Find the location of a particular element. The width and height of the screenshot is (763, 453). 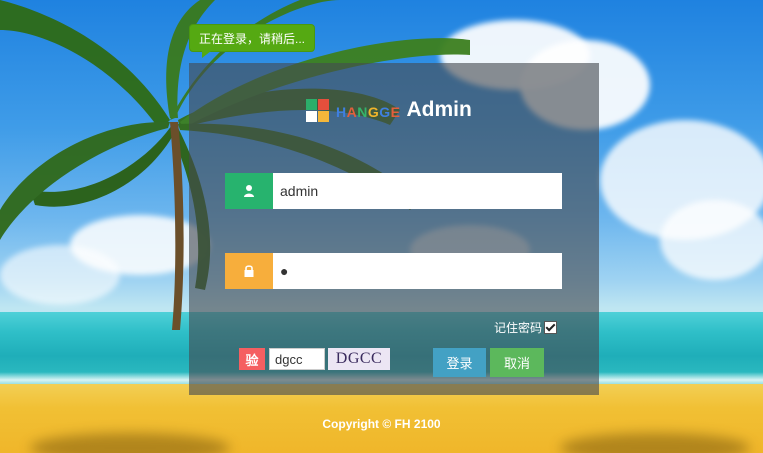

password-field-group is located at coordinates (393, 271).